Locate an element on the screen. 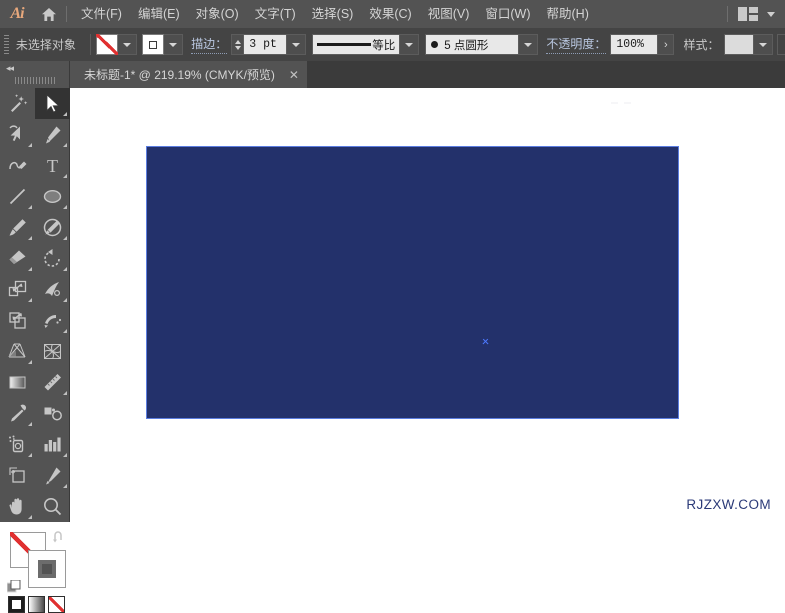 Image resolution: width=785 pixels, height=613 pixels. graphic-style-control is located at coordinates (748, 44).